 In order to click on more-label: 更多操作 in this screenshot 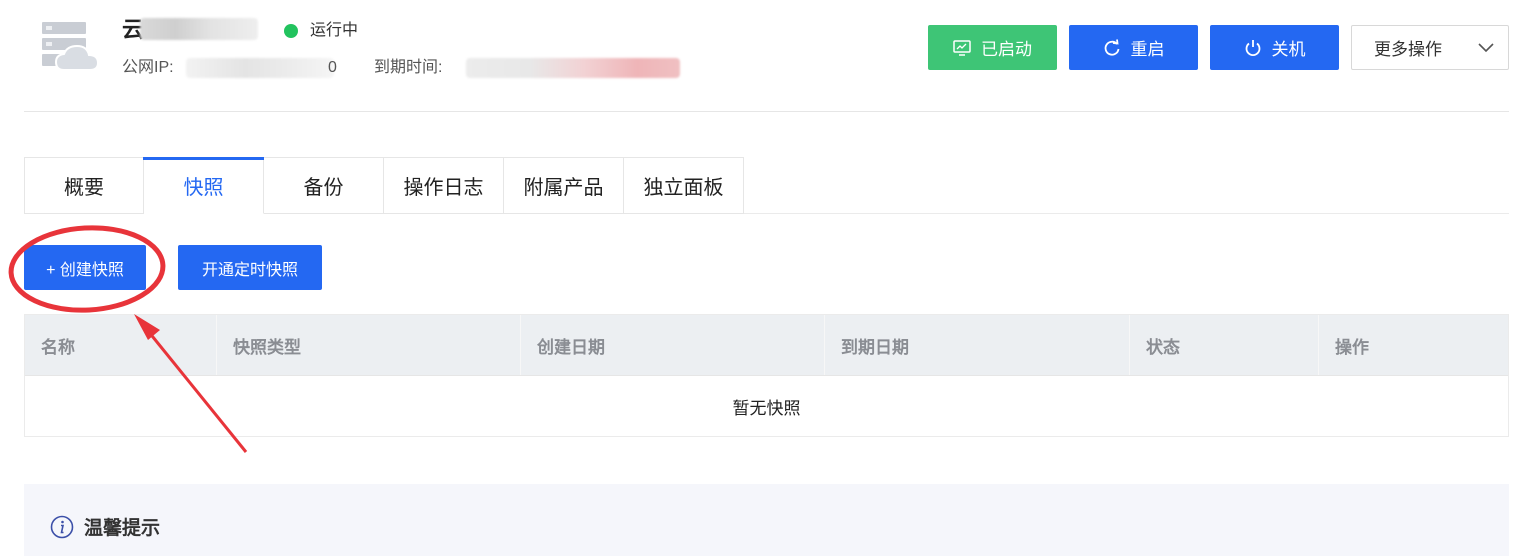, I will do `click(1408, 49)`.